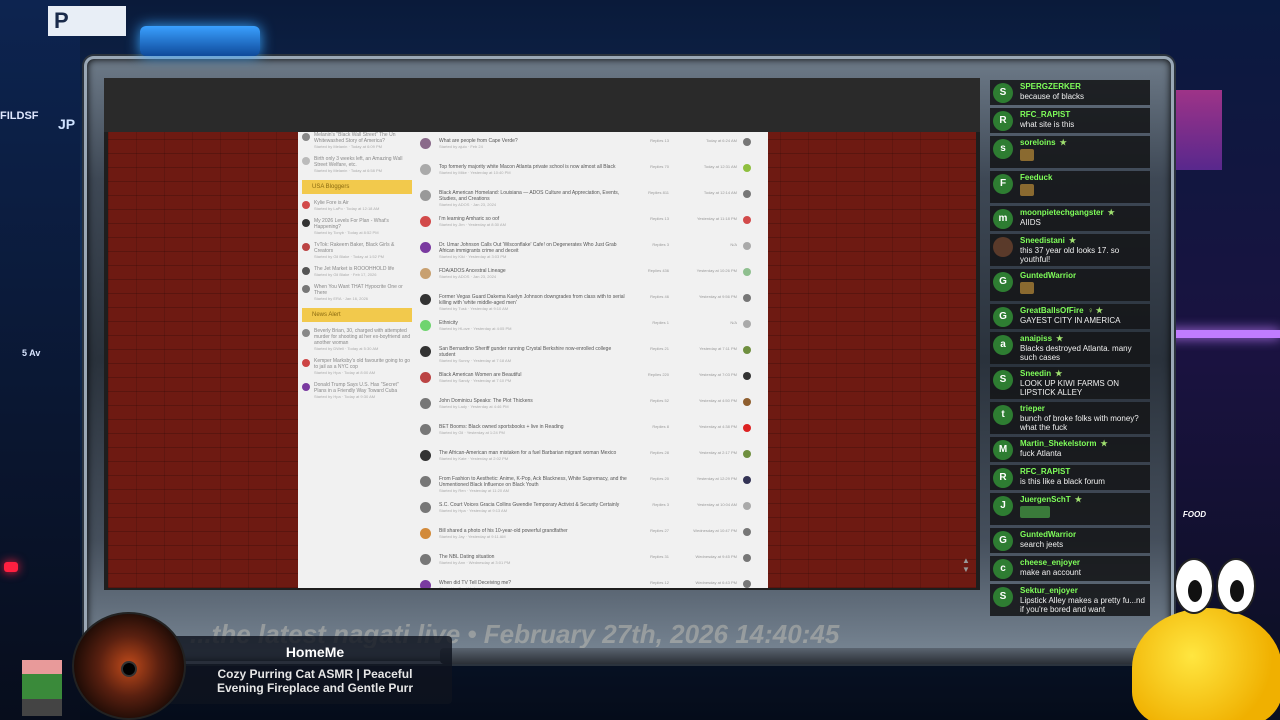 The width and height of the screenshot is (1280, 720). I want to click on scroll-arrows-icon: ▲ ▼, so click(966, 565).